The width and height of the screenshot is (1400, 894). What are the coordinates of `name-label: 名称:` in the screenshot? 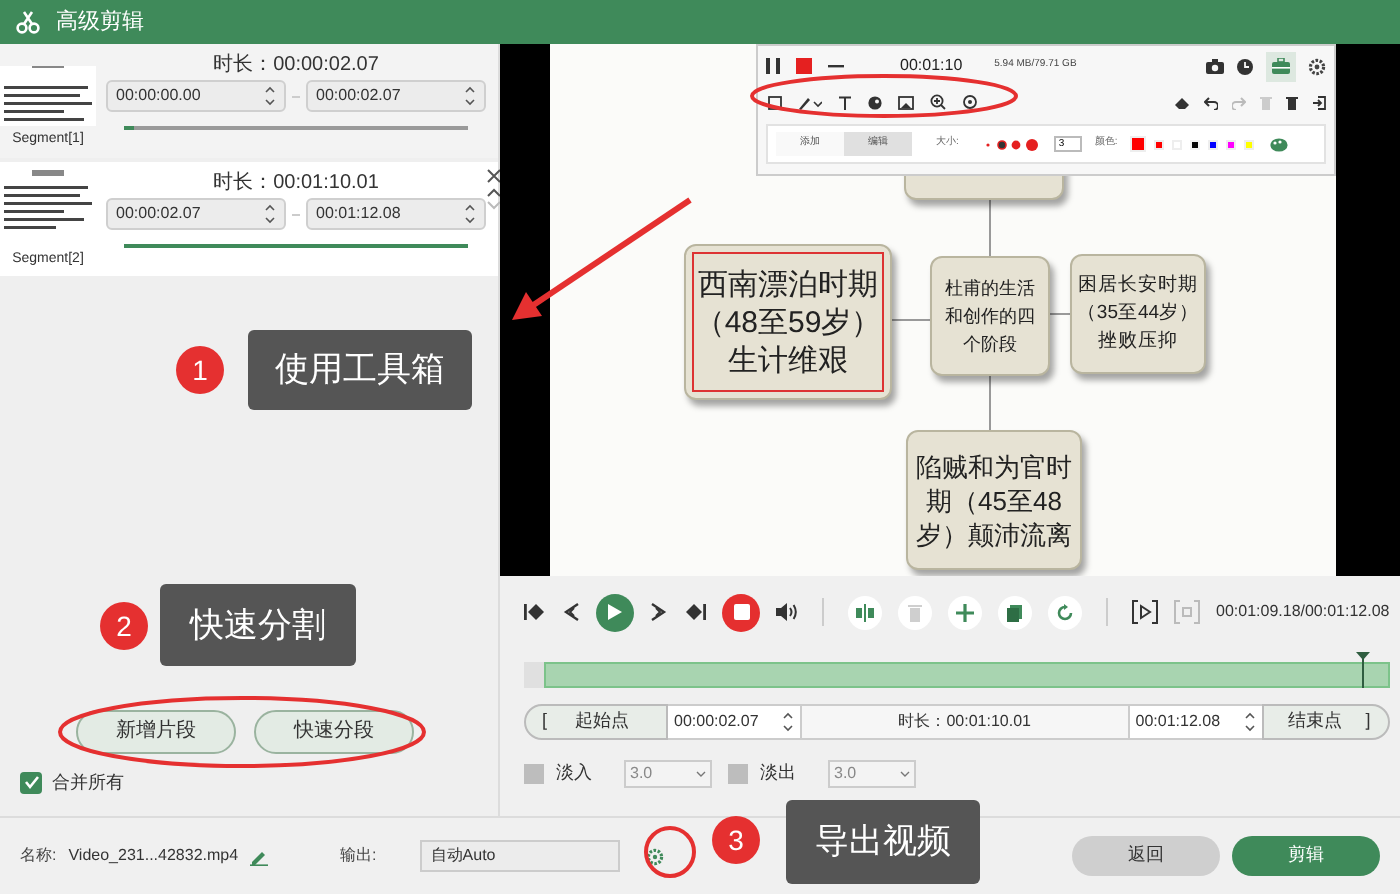 It's located at (38, 856).